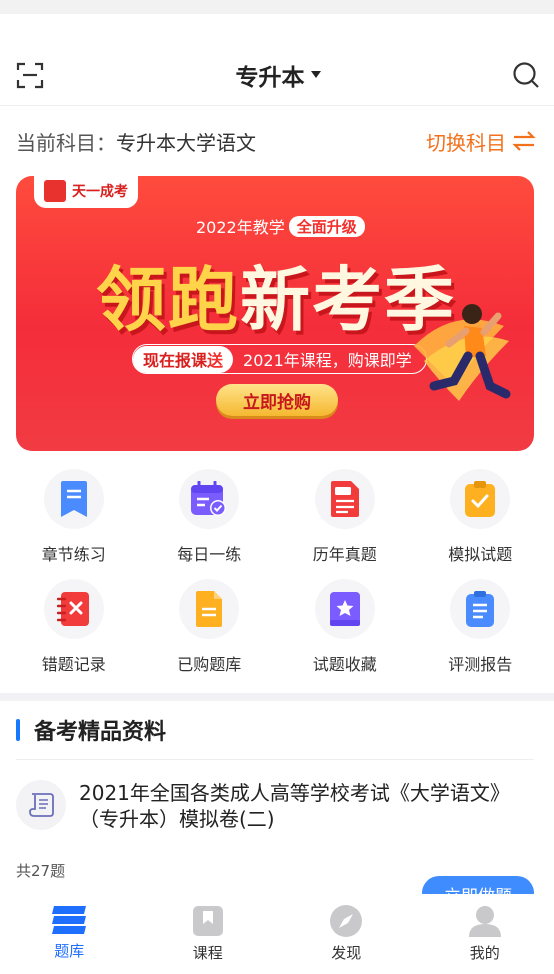  Describe the element at coordinates (277, 141) in the screenshot. I see `subject-row: 当前科目：专升本大学语文 切换科目` at that location.